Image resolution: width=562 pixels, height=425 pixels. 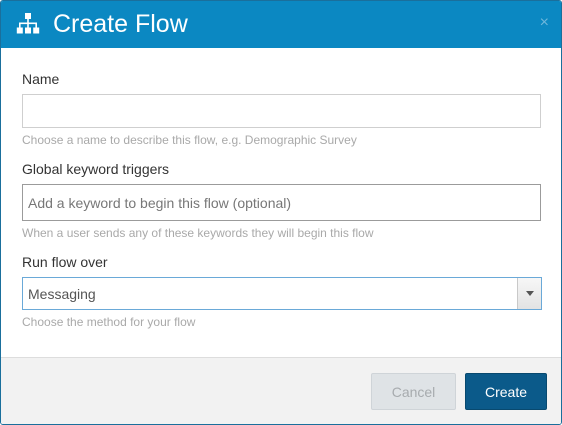 What do you see at coordinates (120, 24) in the screenshot?
I see `dialog-title: Create Flow` at bounding box center [120, 24].